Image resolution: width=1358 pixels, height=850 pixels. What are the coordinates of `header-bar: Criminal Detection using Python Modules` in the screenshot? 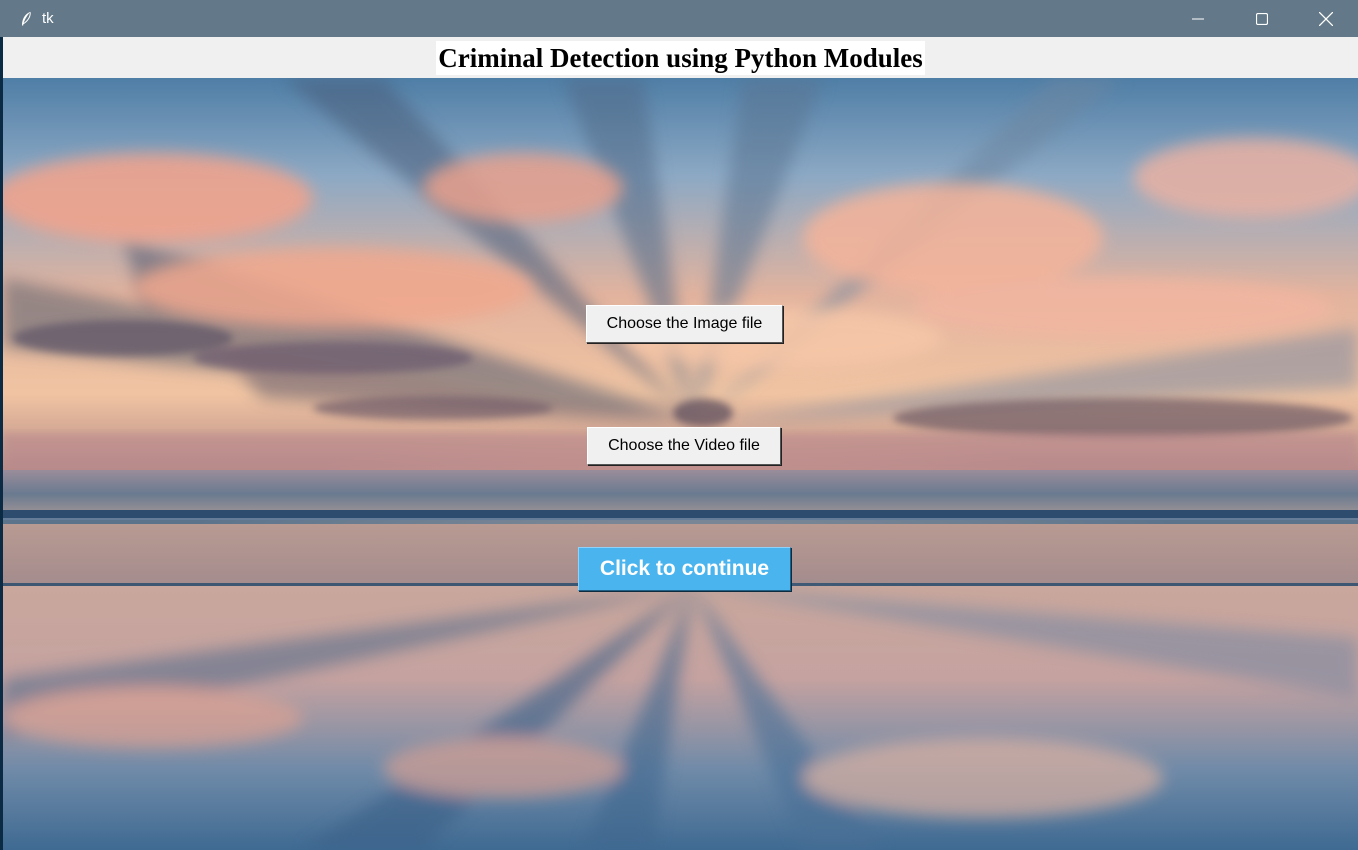 It's located at (680, 57).